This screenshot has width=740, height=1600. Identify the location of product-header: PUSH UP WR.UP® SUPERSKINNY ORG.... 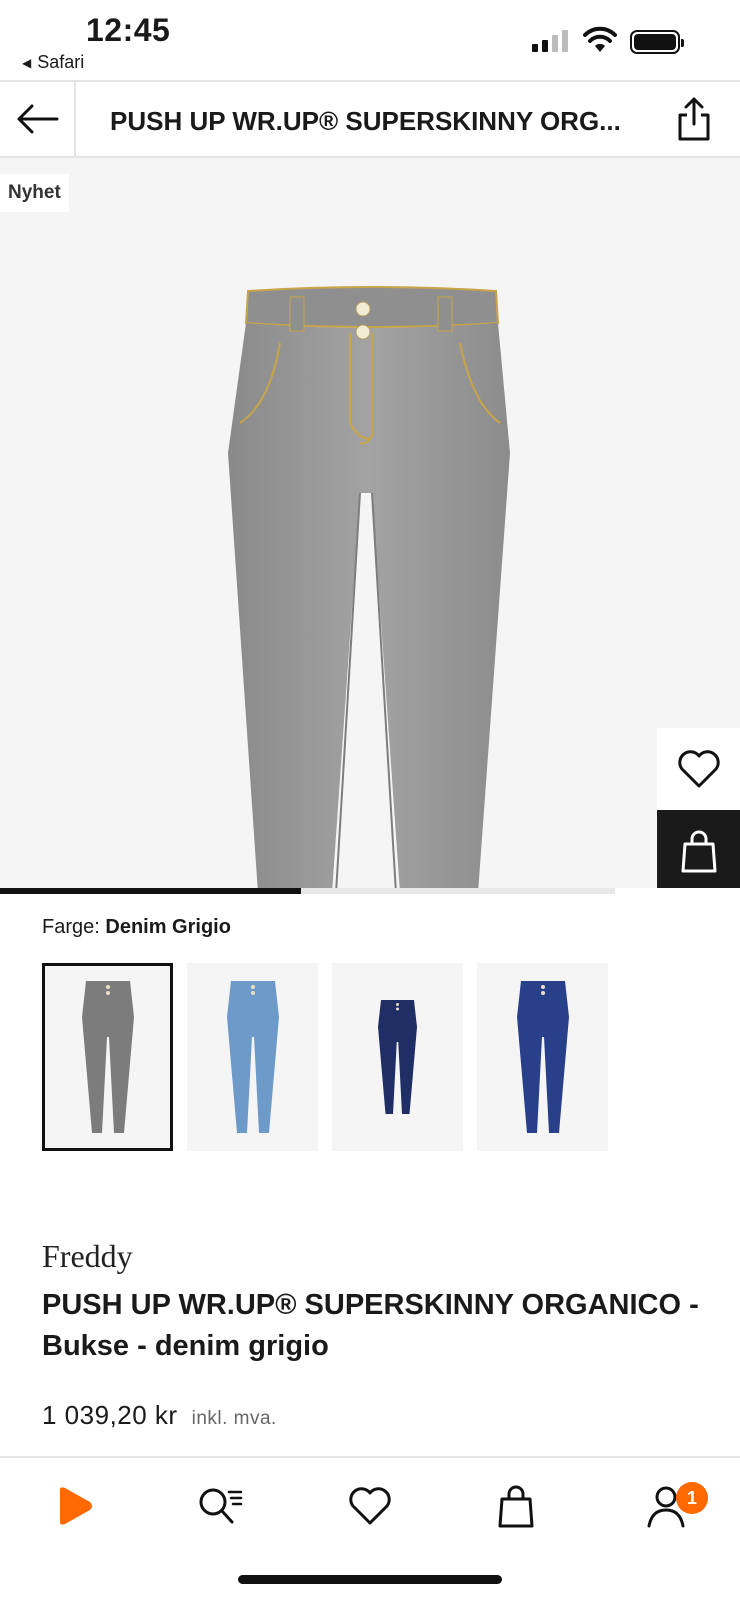
(370, 119).